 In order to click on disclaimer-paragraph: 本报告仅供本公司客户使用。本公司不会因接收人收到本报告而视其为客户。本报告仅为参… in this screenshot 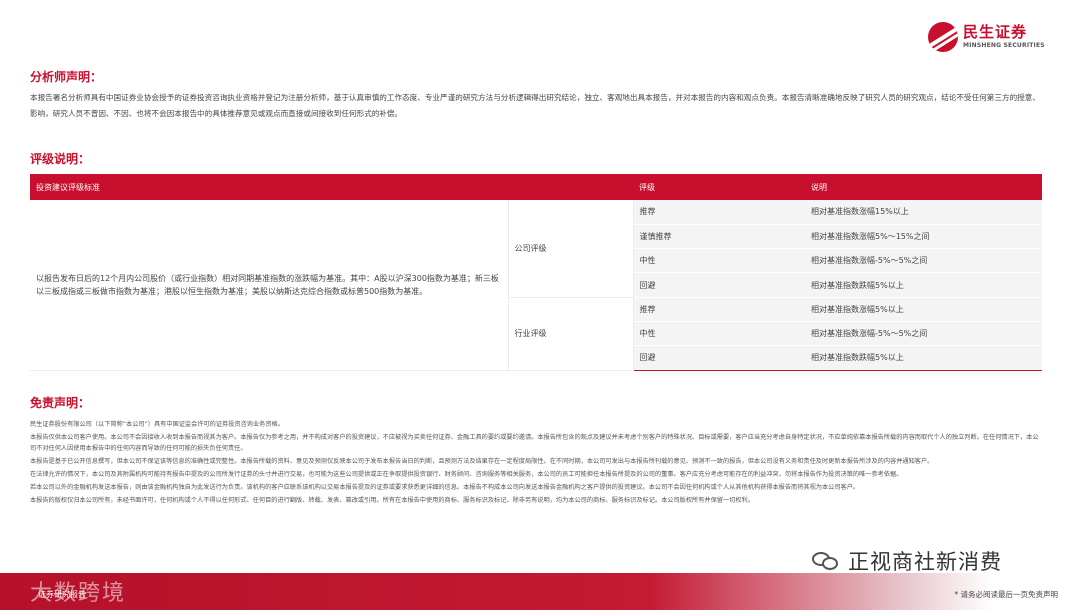, I will do `click(534, 443)`.